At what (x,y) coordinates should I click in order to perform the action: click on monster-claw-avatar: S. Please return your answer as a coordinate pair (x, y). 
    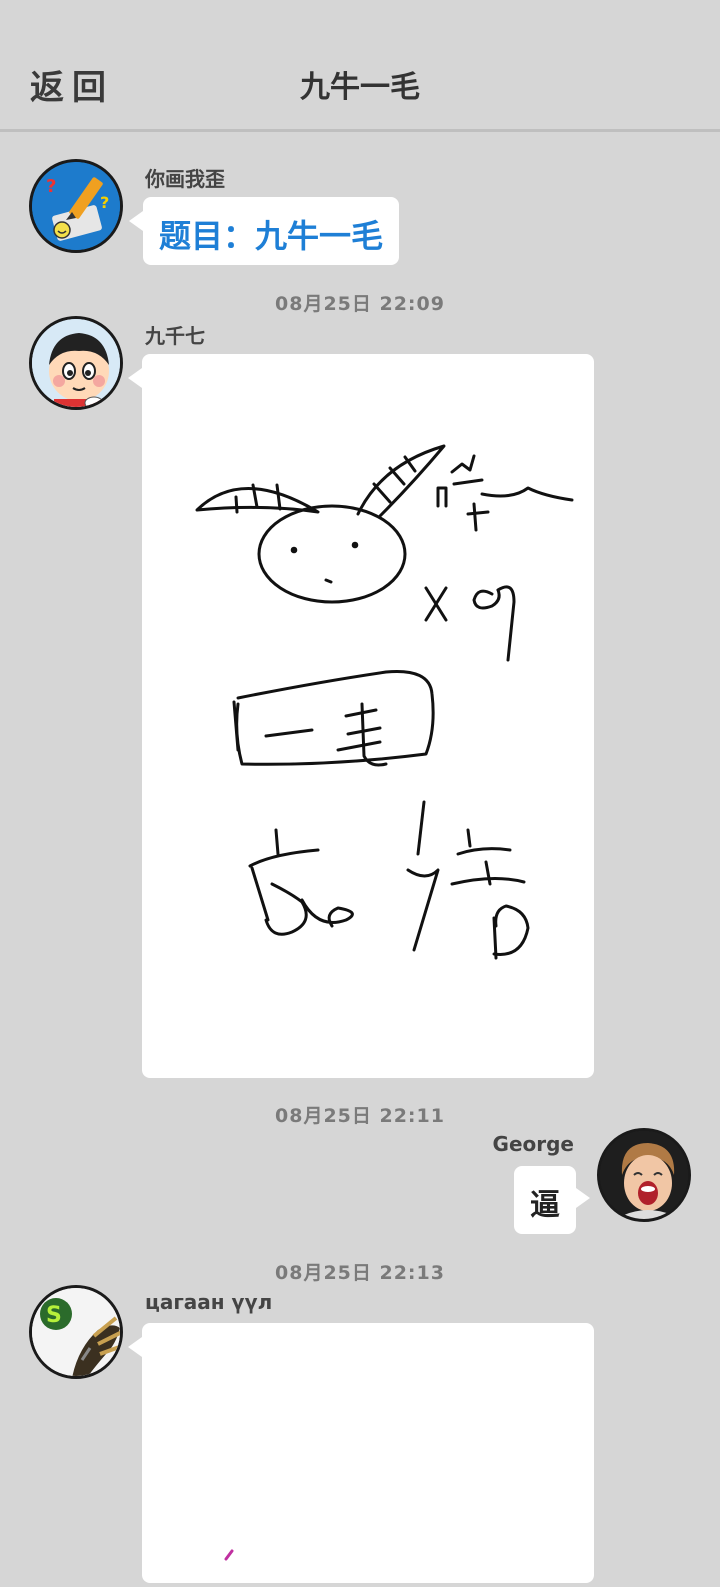
    Looking at the image, I should click on (76, 1332).